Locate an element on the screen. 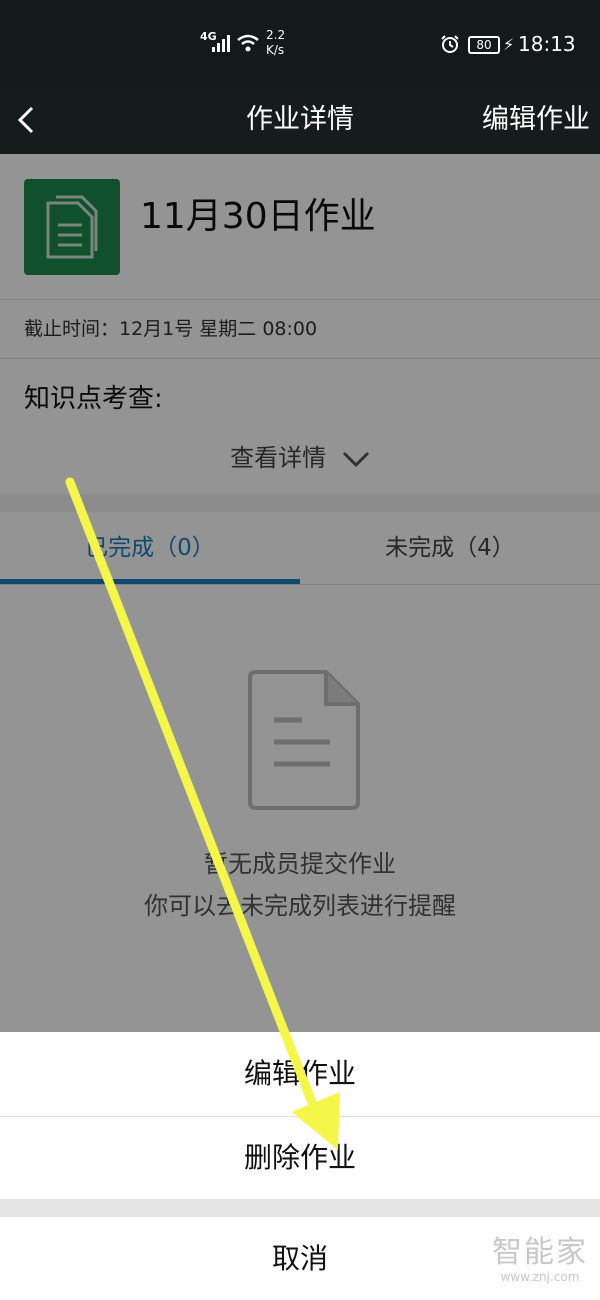  speed-value: 2.2 is located at coordinates (276, 35).